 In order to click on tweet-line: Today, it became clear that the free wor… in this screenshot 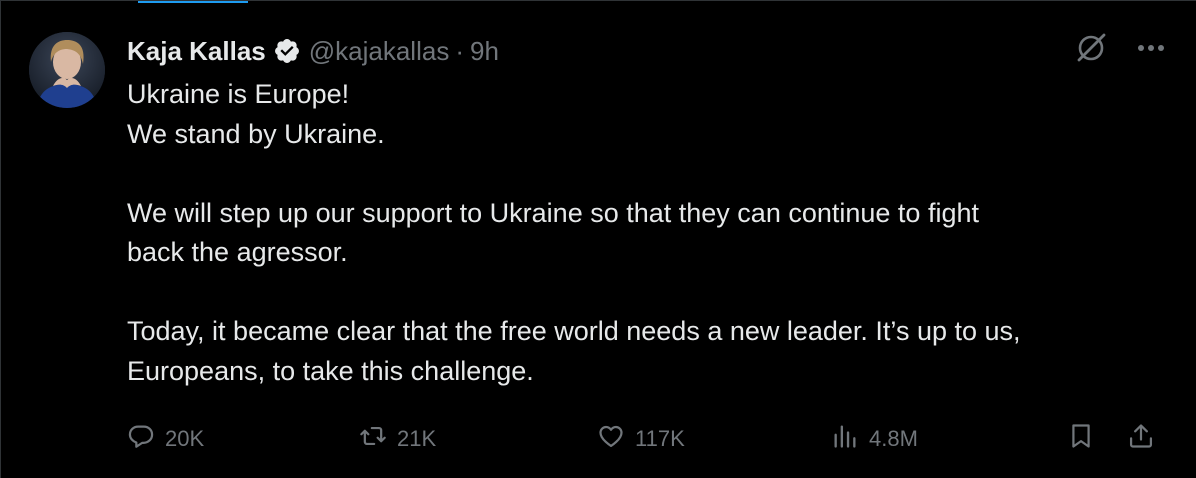, I will do `click(574, 331)`.